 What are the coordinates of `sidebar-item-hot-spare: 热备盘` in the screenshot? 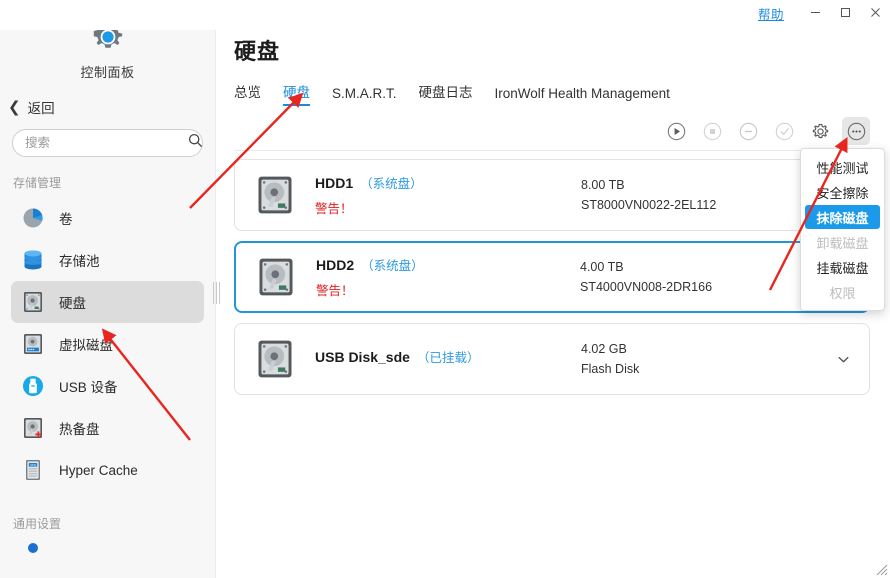 It's located at (107, 428).